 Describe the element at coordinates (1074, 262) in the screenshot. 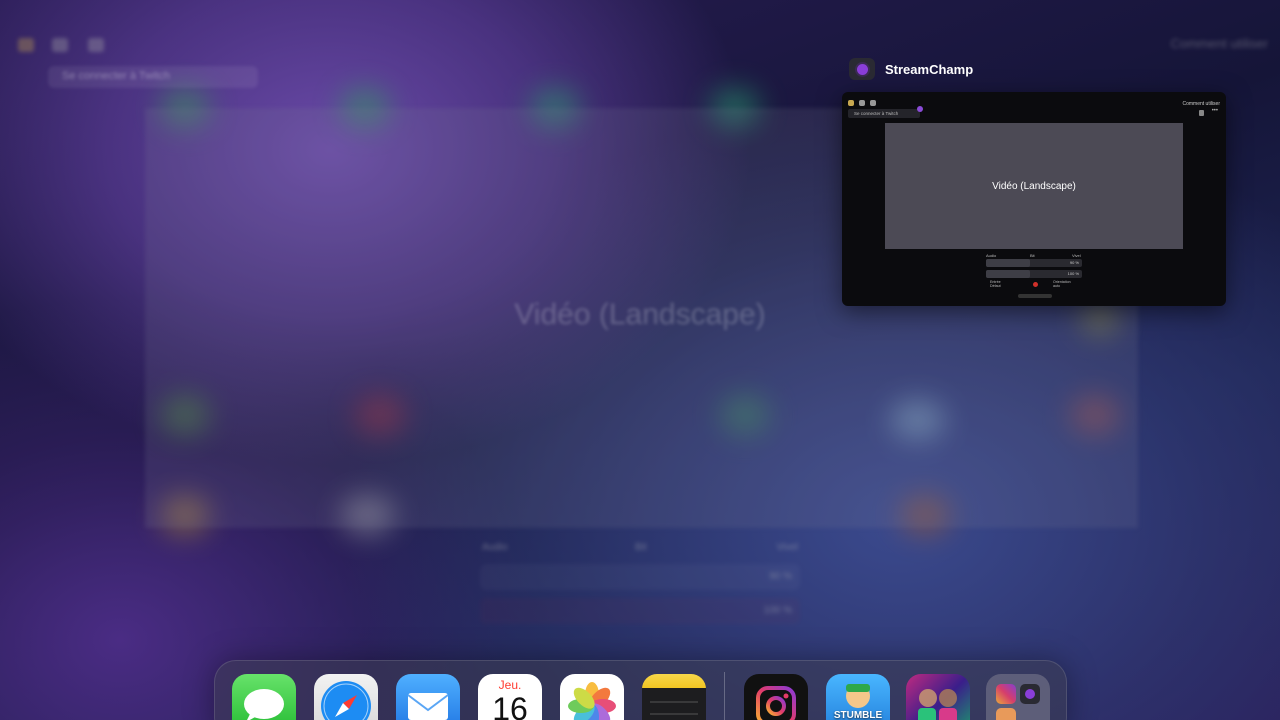

I see `preview-mic-value: 90 %` at that location.